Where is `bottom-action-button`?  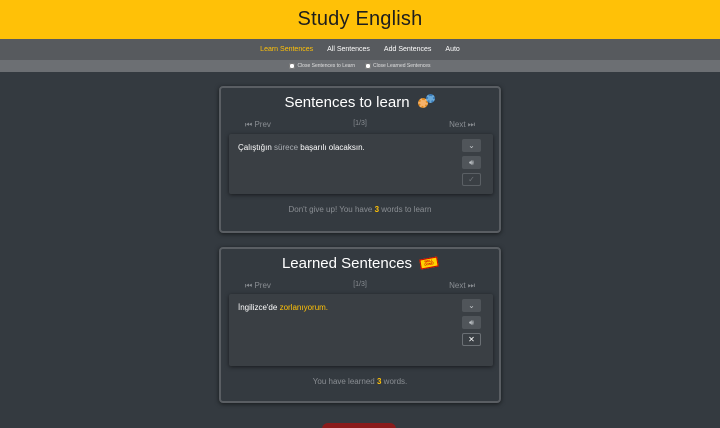
bottom-action-button is located at coordinates (359, 425).